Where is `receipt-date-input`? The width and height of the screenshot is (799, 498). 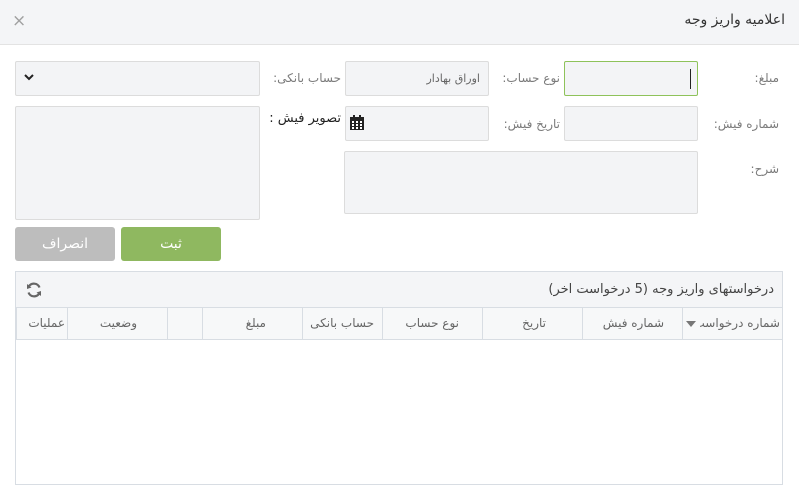 receipt-date-input is located at coordinates (417, 123).